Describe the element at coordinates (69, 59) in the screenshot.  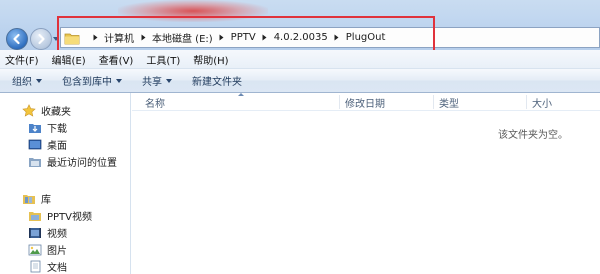
I see `menu-edit: 编辑(E)` at that location.